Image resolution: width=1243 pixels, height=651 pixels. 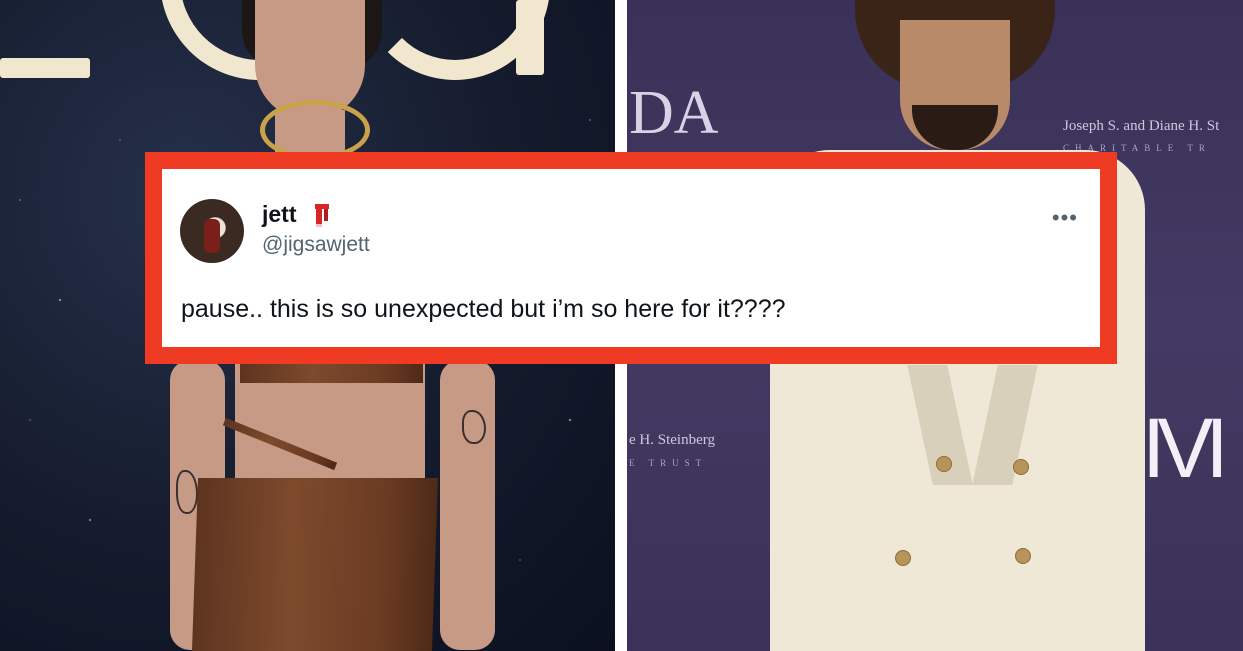 I want to click on backdrop-logo-text: IVI, so click(x=1185, y=448).